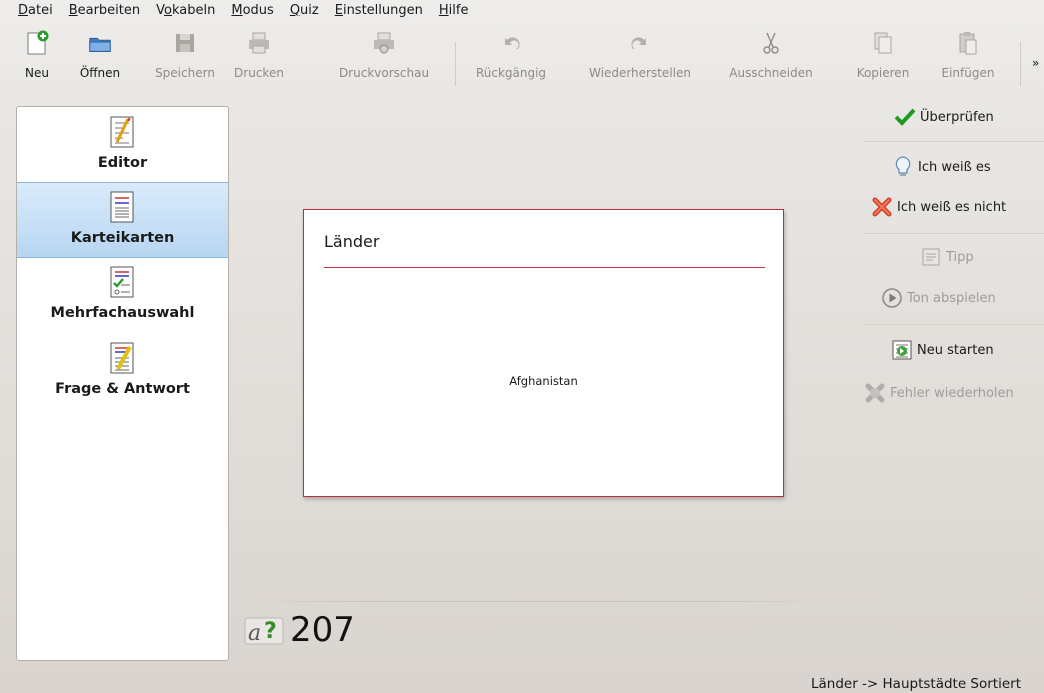  Describe the element at coordinates (968, 43) in the screenshot. I see `paste-clipboard-icon` at that location.